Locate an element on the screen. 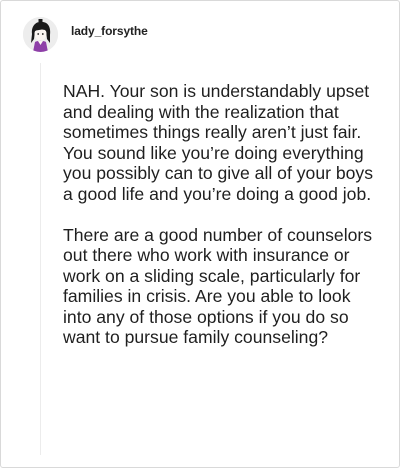 This screenshot has width=400, height=468. comment-header: lady_forsythe is located at coordinates (85, 34).